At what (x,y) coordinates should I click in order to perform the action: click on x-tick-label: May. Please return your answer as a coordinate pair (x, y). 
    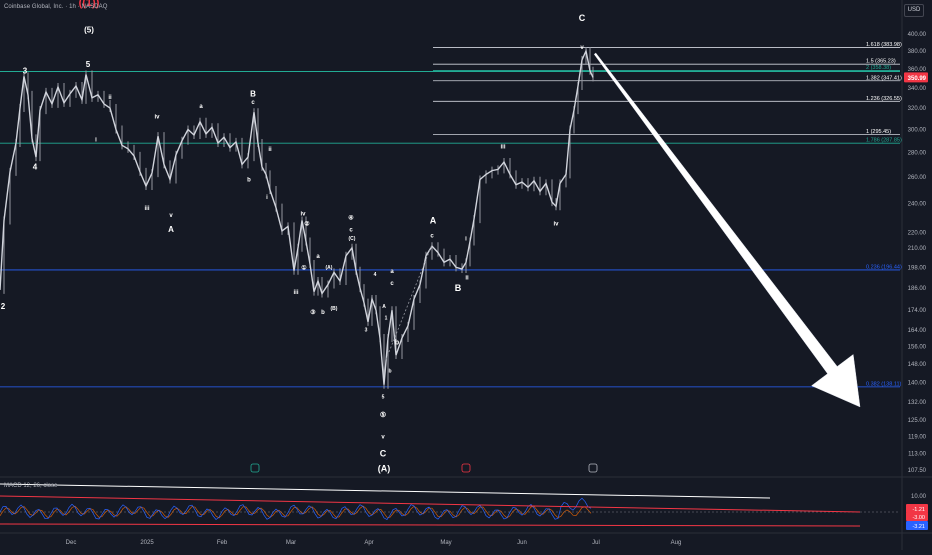
    Looking at the image, I should click on (445, 543).